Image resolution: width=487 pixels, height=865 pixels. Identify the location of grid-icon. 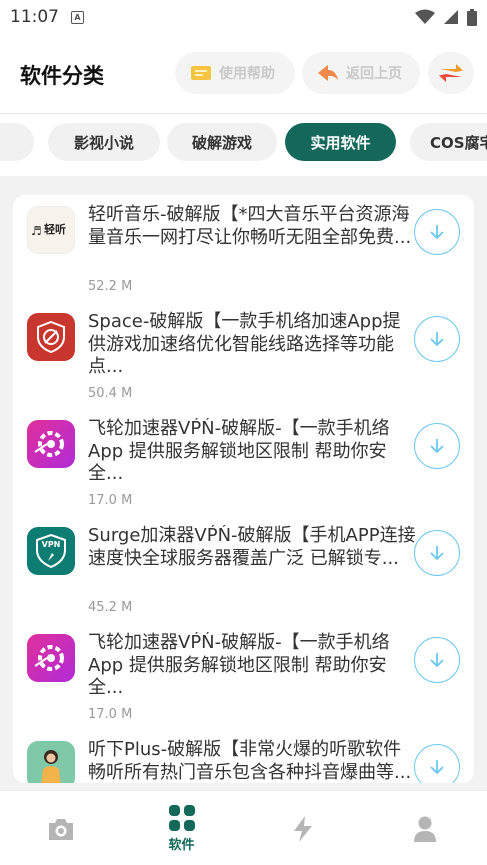
(181, 818).